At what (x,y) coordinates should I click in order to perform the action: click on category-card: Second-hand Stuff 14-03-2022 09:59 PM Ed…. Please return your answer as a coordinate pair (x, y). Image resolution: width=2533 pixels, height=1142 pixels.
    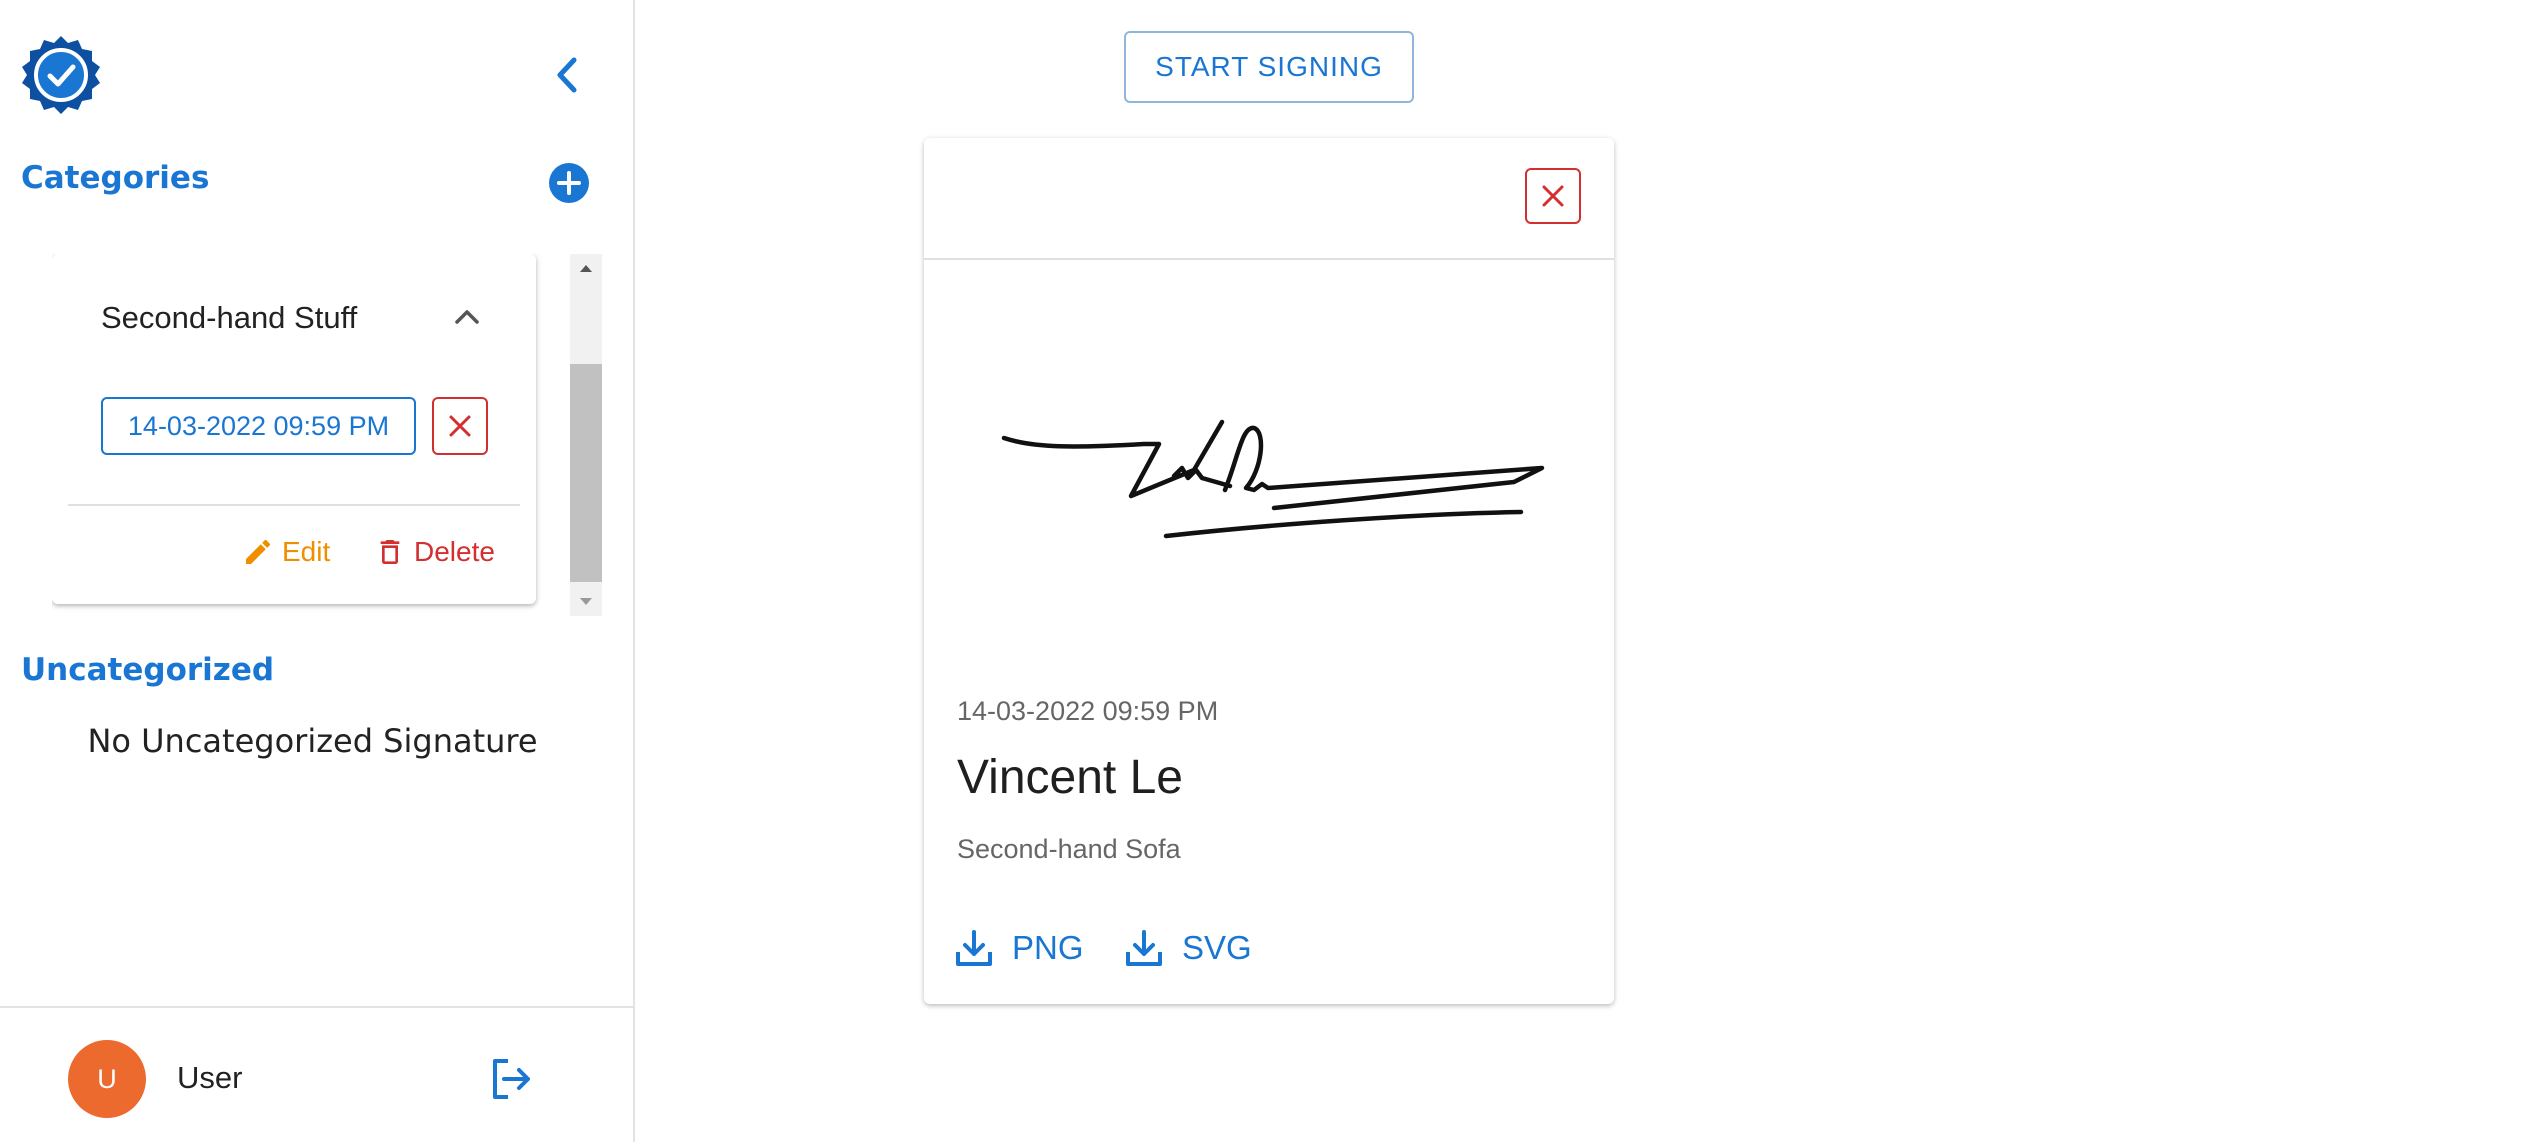
    Looking at the image, I should click on (294, 429).